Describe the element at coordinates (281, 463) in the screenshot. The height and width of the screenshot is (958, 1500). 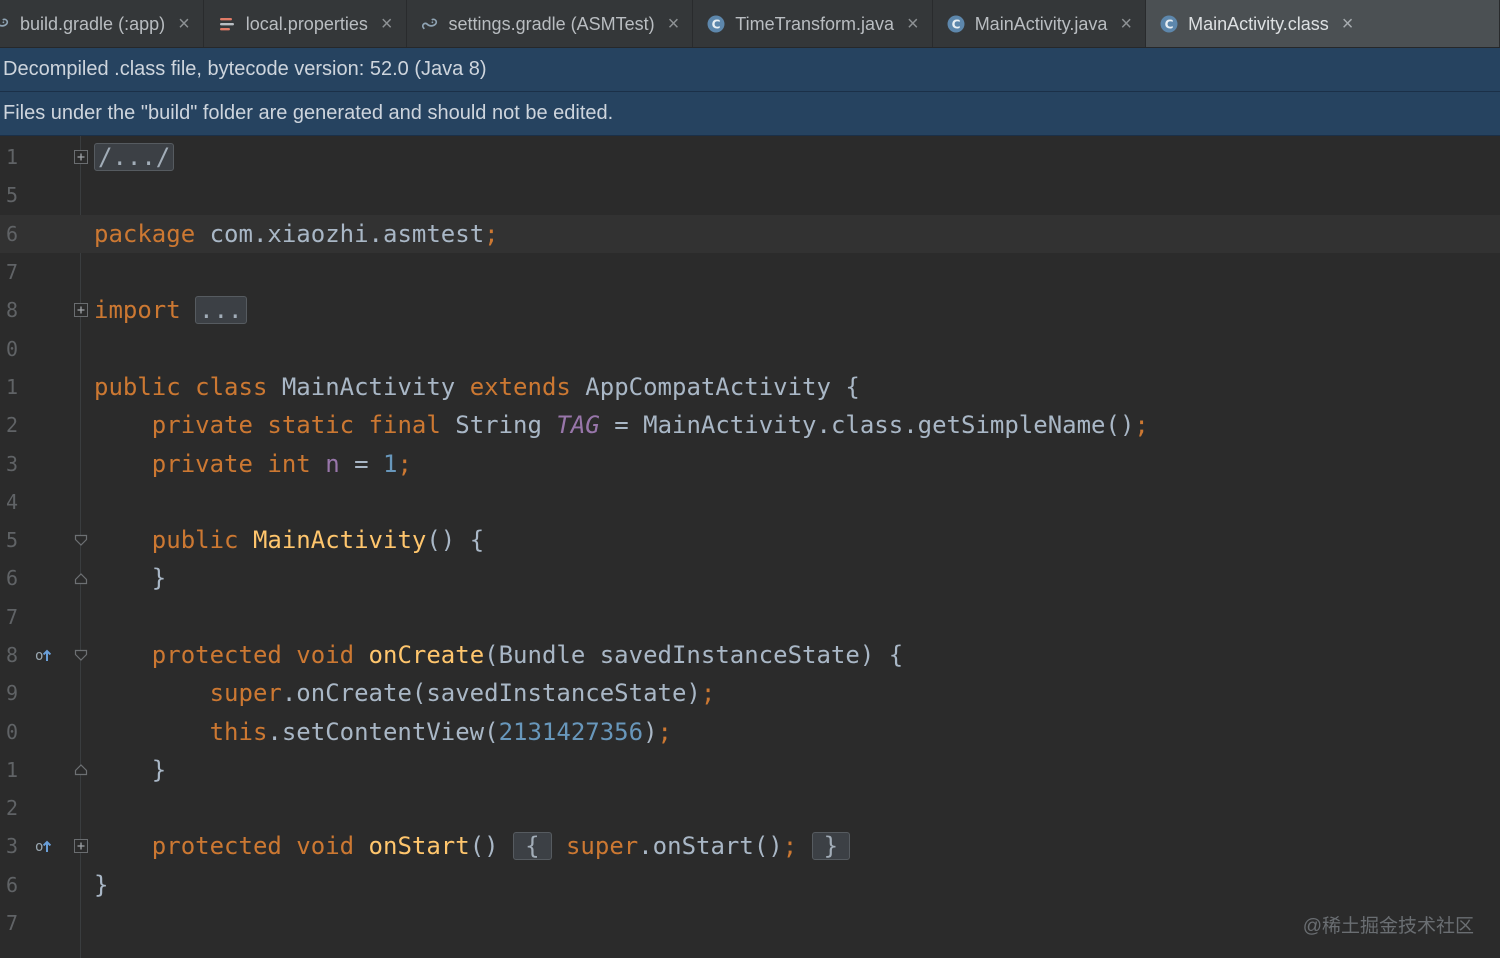
I see `code-text: private int n = 1;` at that location.